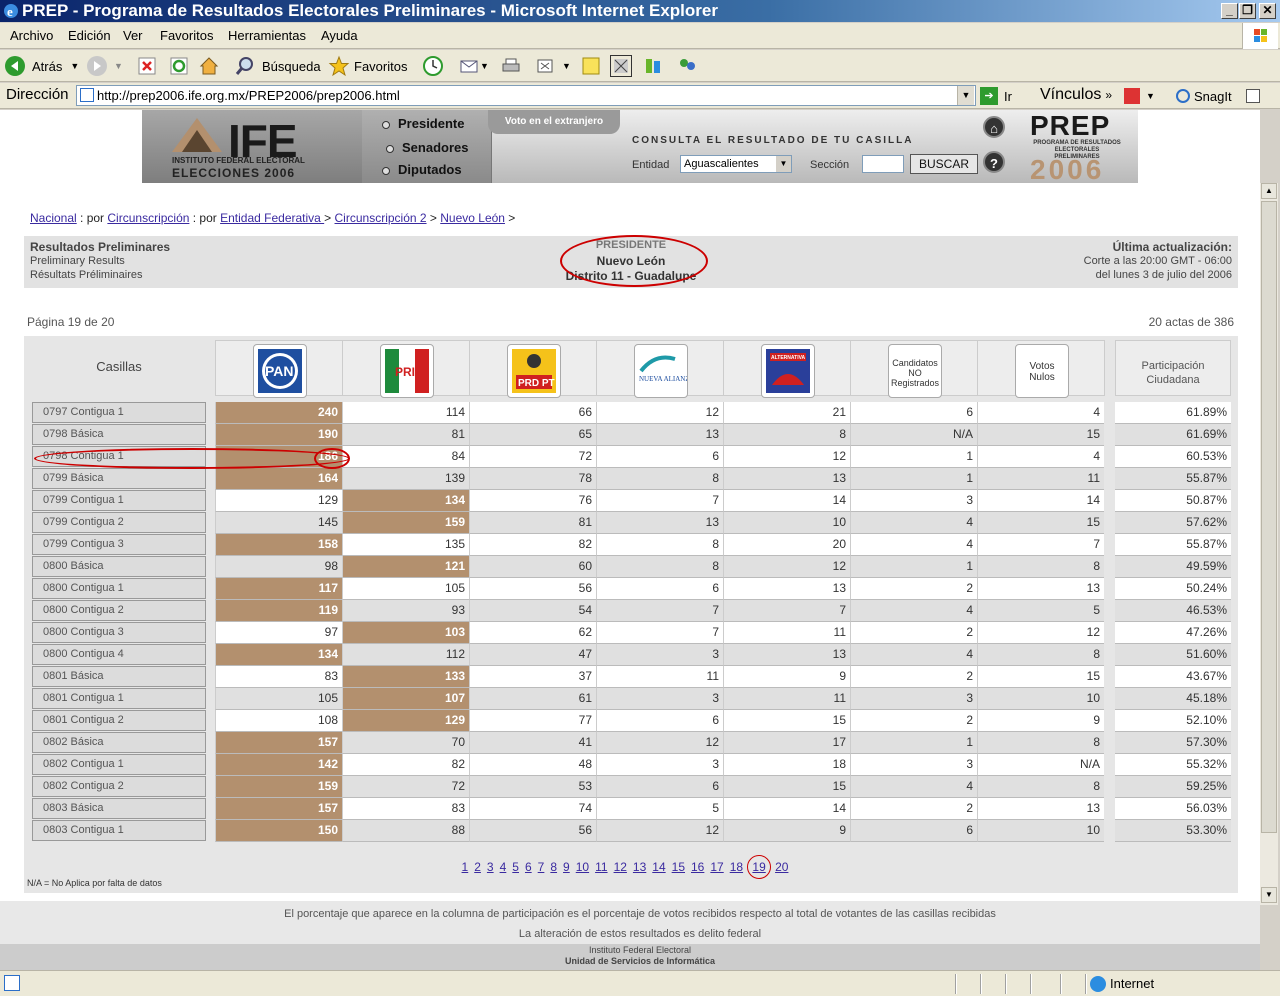 Image resolution: width=1280 pixels, height=996 pixels. I want to click on vote-cell: 158, so click(278, 545).